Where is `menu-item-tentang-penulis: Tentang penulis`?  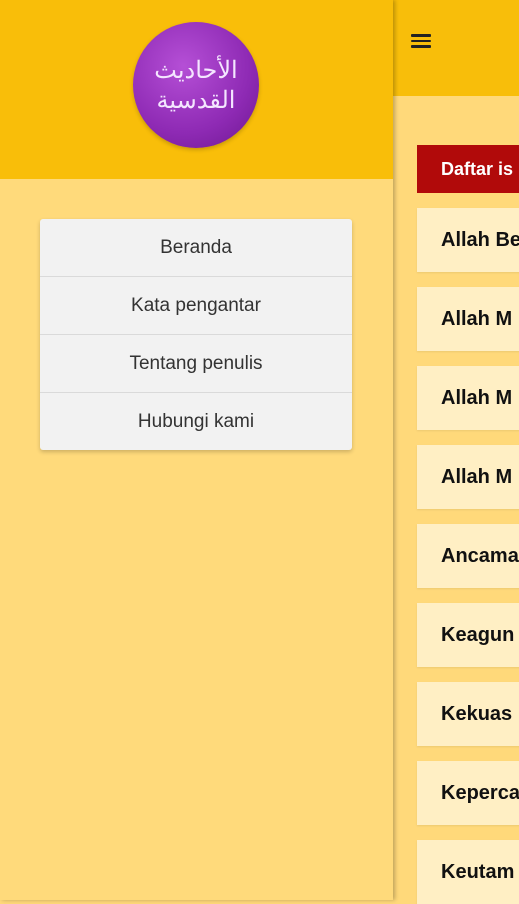 menu-item-tentang-penulis: Tentang penulis is located at coordinates (196, 364).